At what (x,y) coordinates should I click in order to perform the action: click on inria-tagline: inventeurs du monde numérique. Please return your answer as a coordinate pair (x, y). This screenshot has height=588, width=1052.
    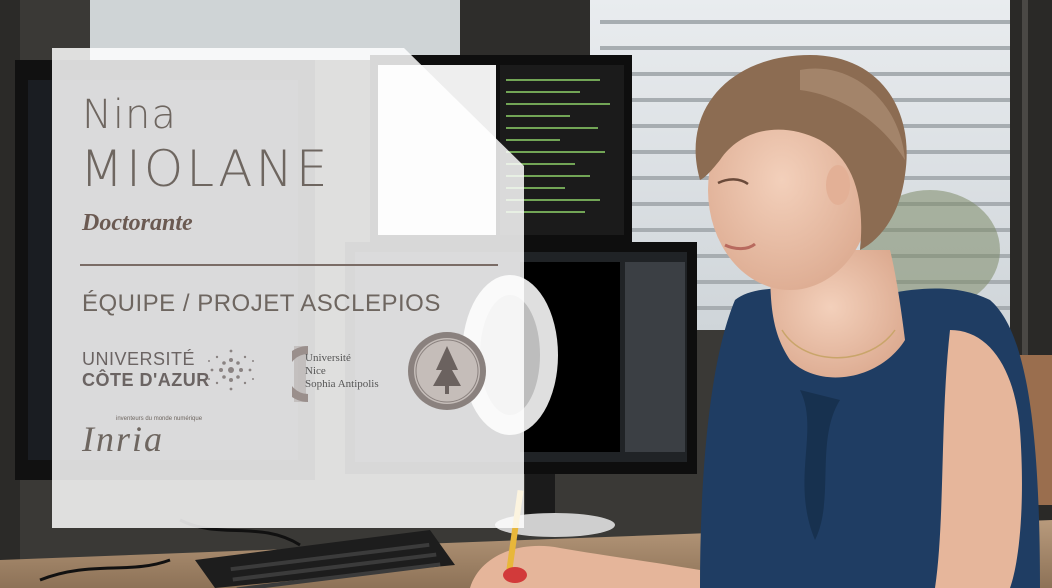
    Looking at the image, I should click on (159, 419).